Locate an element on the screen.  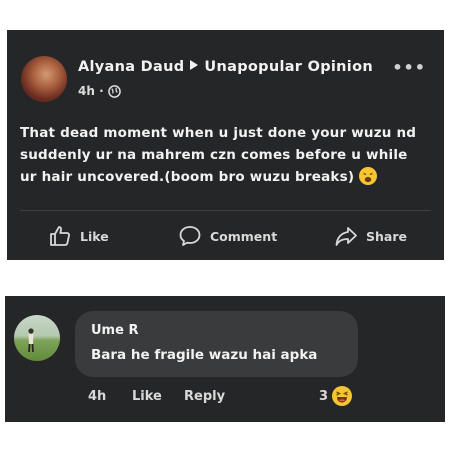
reaction-count: 3 is located at coordinates (324, 396).